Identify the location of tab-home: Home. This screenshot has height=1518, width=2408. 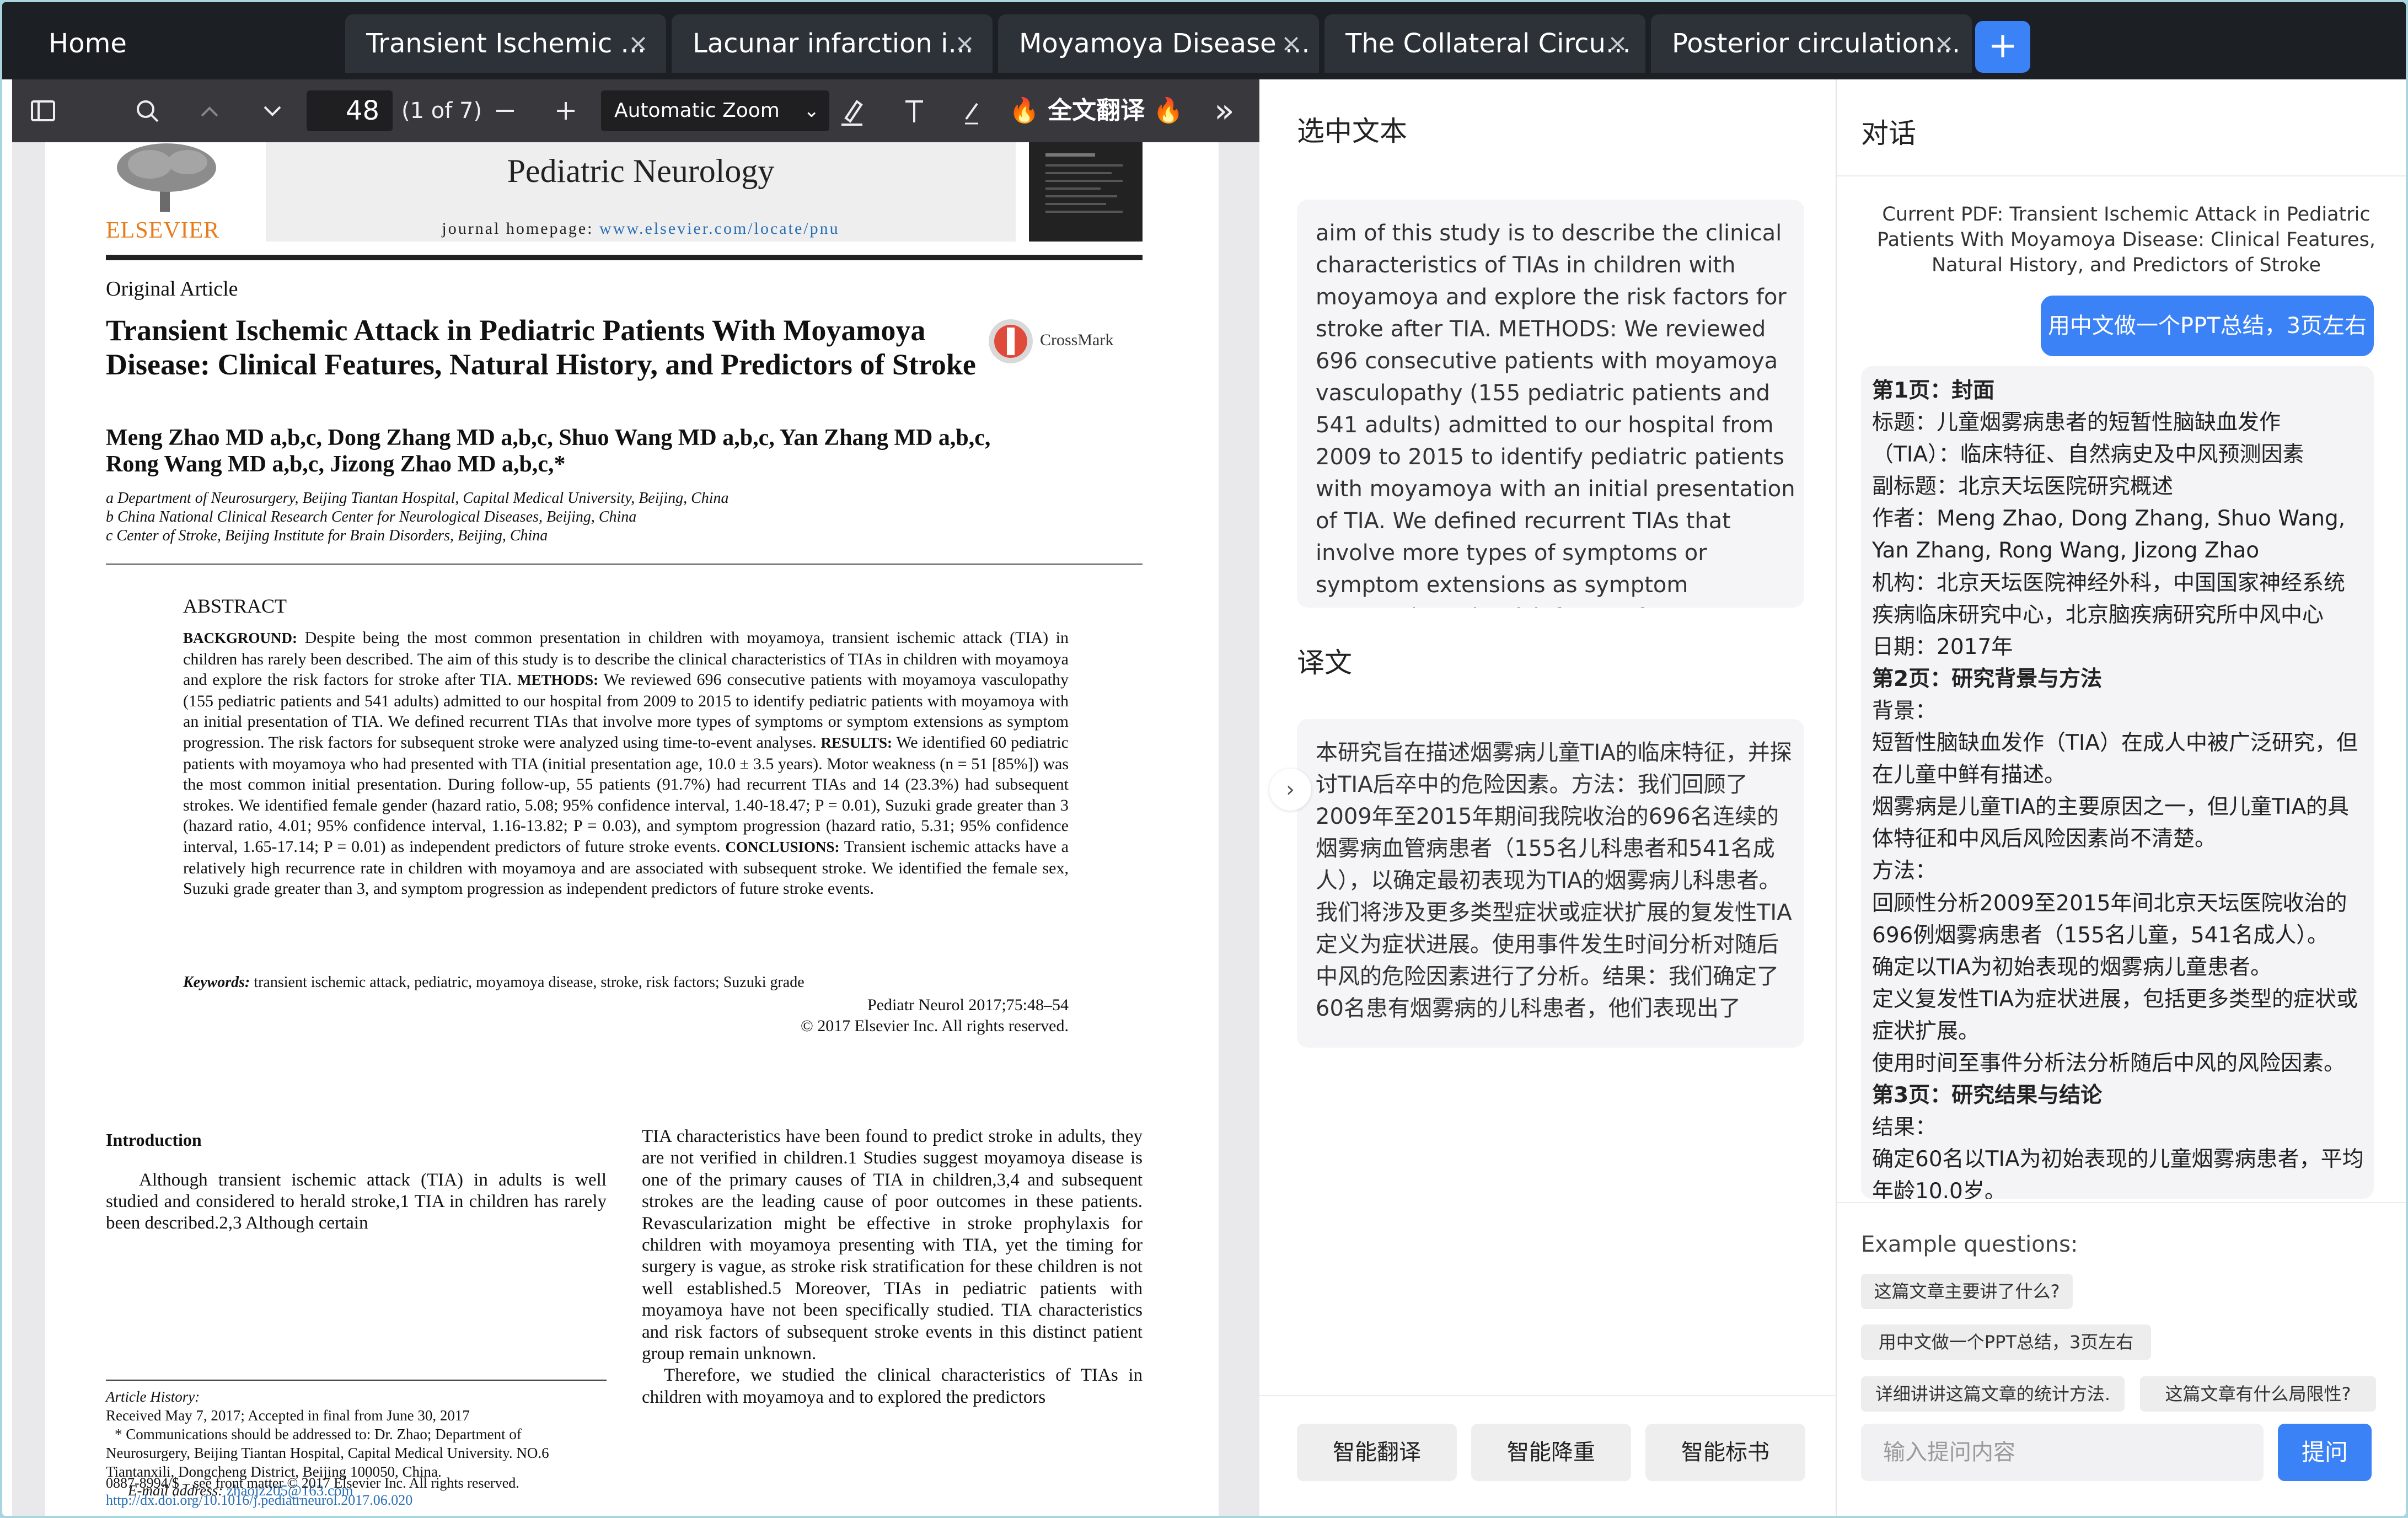
(87, 43).